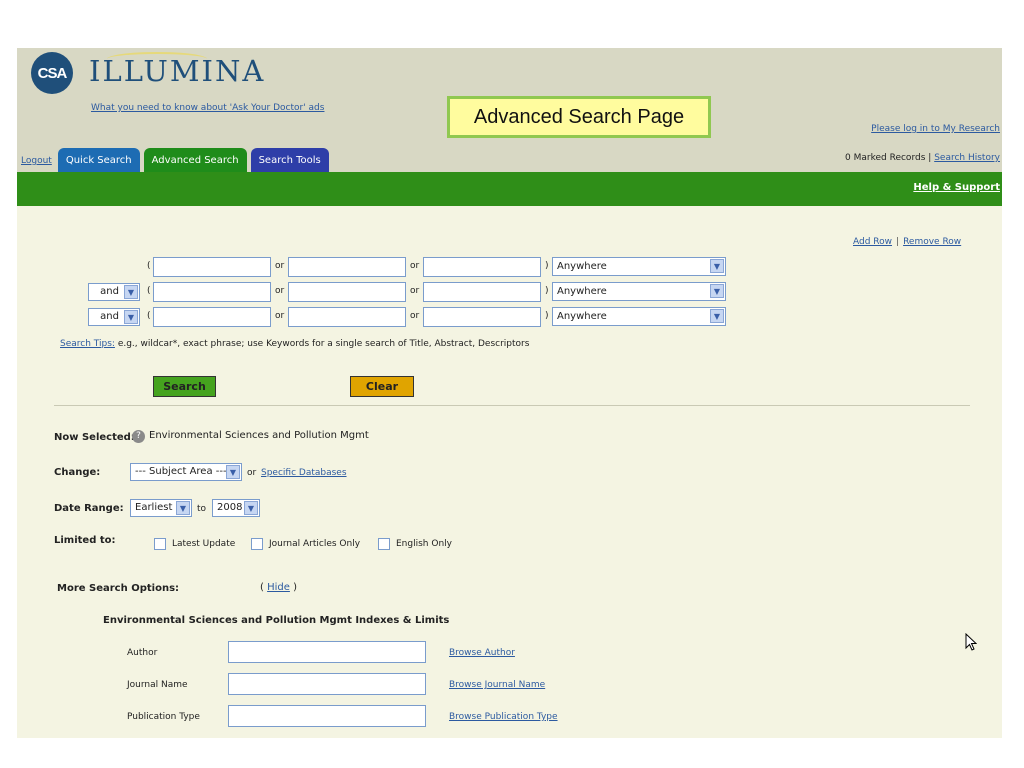 The height and width of the screenshot is (768, 1024). What do you see at coordinates (212, 317) in the screenshot?
I see `term-input-3a` at bounding box center [212, 317].